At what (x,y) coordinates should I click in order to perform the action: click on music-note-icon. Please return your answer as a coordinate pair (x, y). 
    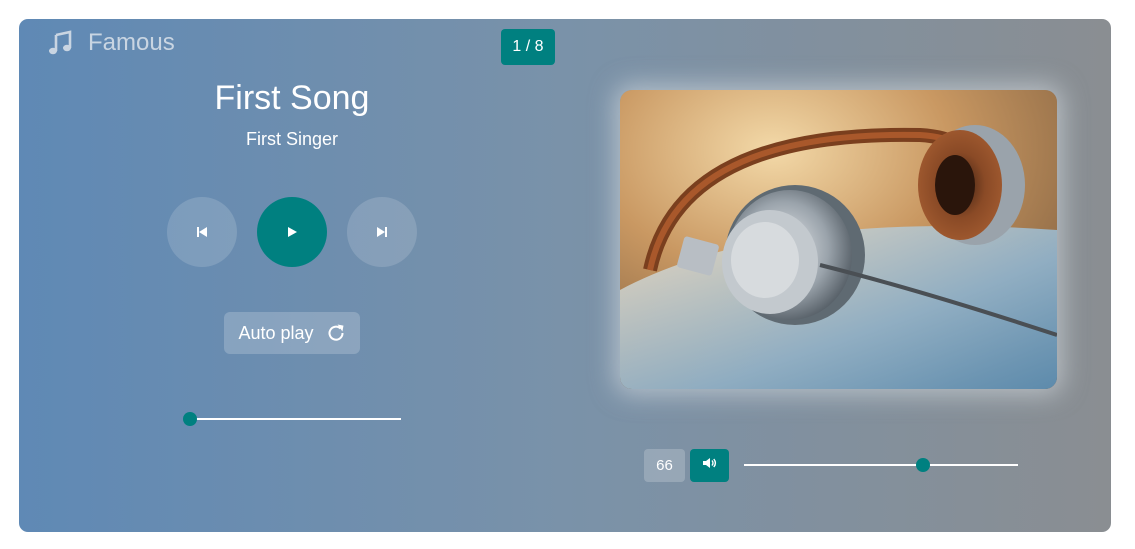
    Looking at the image, I should click on (61, 43).